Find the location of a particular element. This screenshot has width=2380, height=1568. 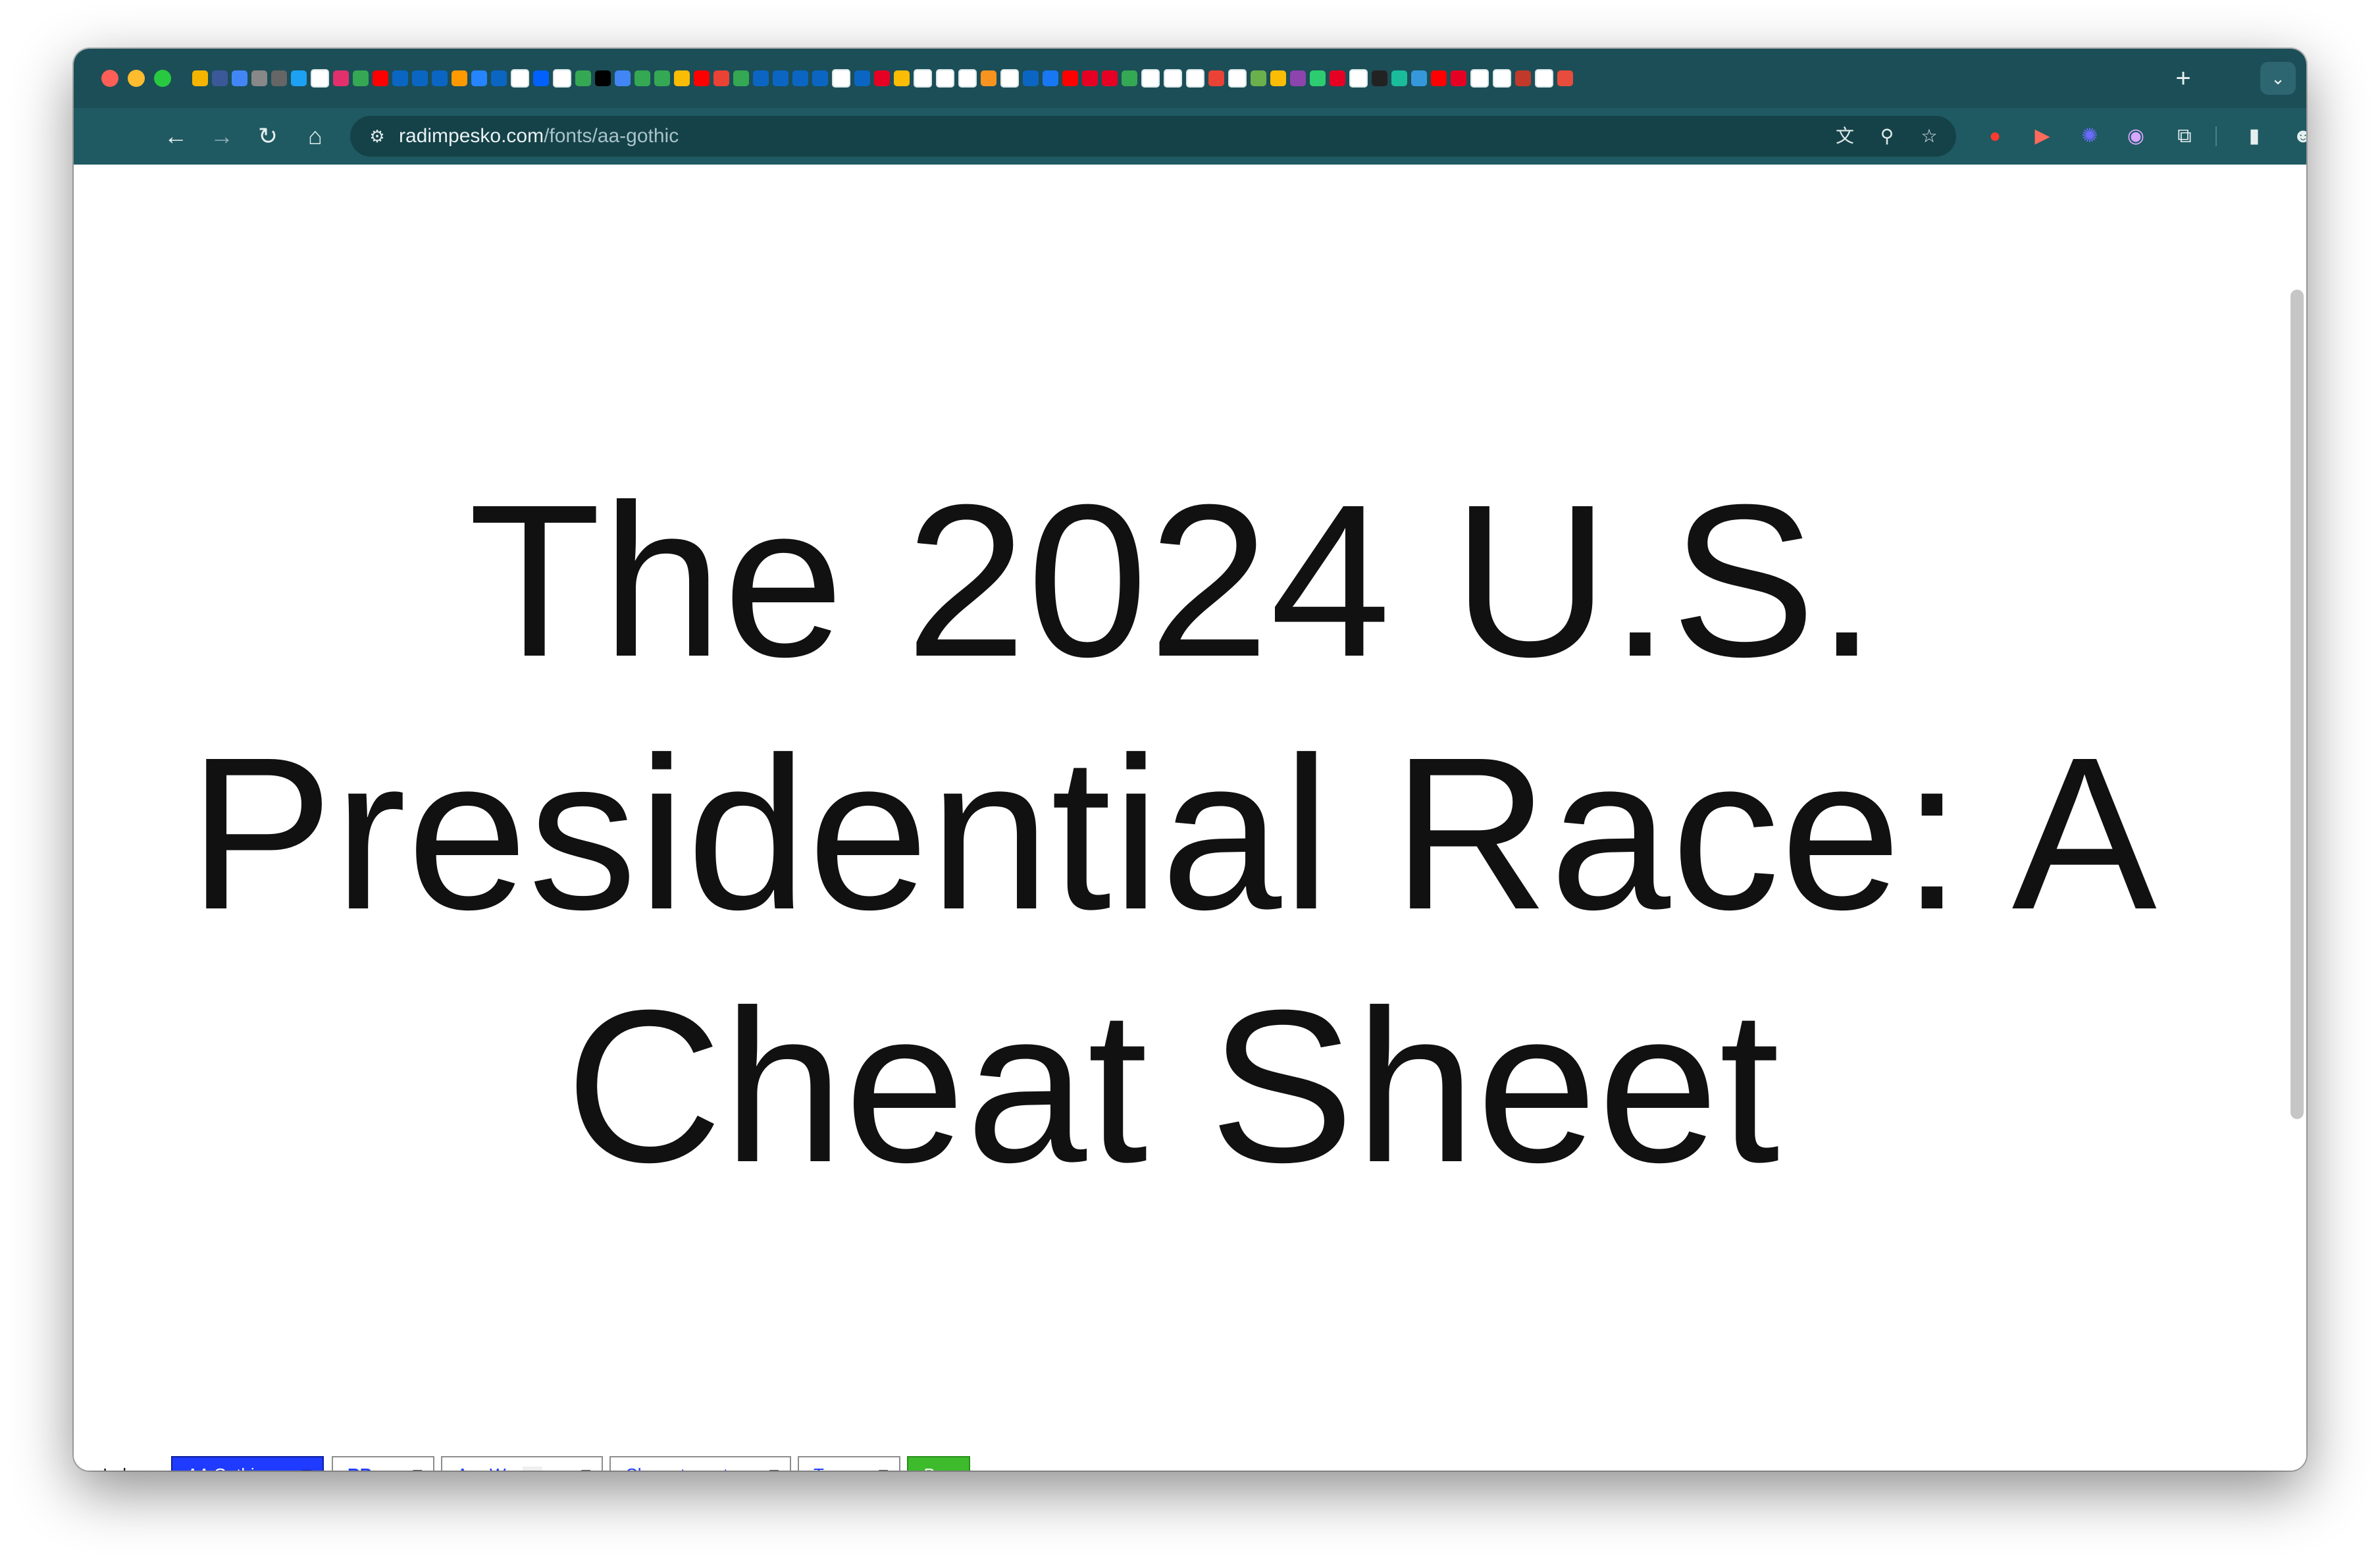

buy-button: Buy is located at coordinates (938, 1463).